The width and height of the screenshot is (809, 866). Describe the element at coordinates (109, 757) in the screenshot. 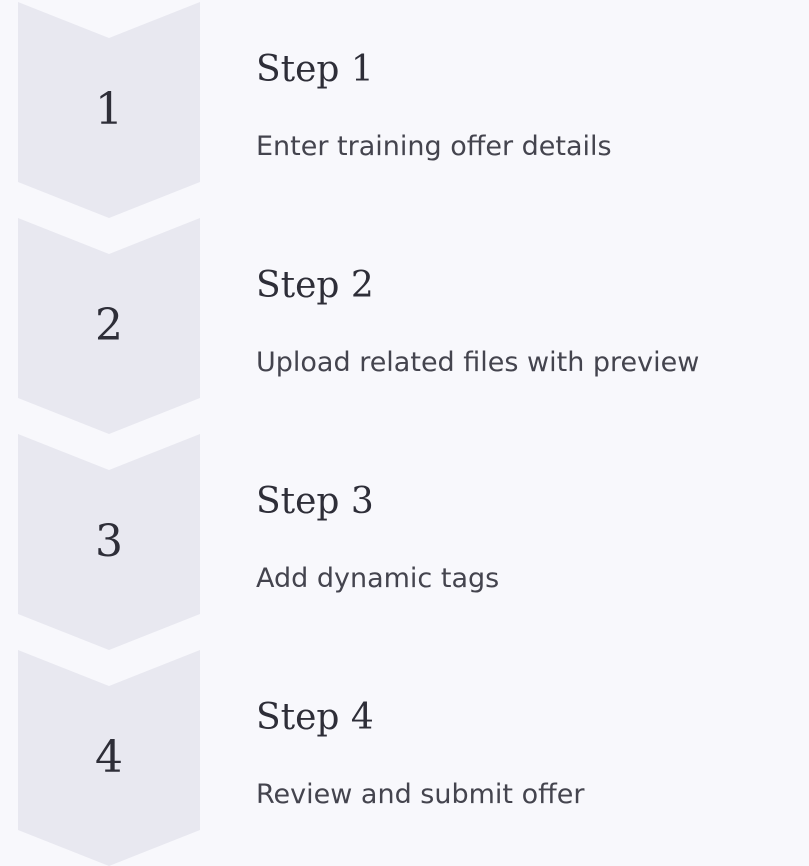

I see `step-number: 4` at that location.